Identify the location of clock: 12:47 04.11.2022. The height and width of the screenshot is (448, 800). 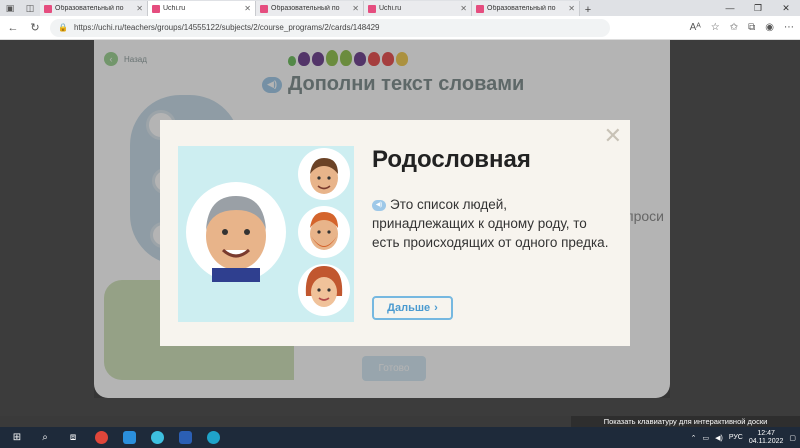
(766, 438).